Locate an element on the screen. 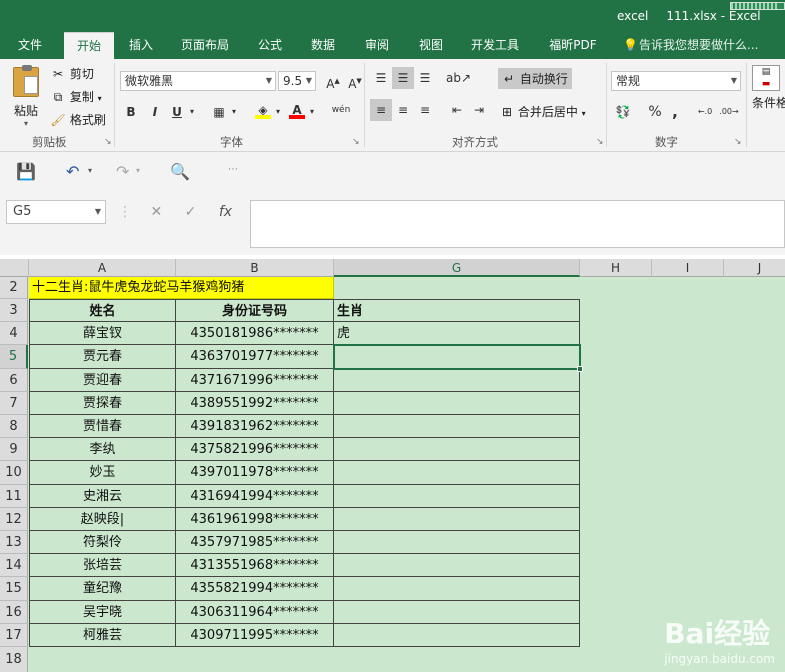  alignment-launcher-icon: ↘ is located at coordinates (600, 142).